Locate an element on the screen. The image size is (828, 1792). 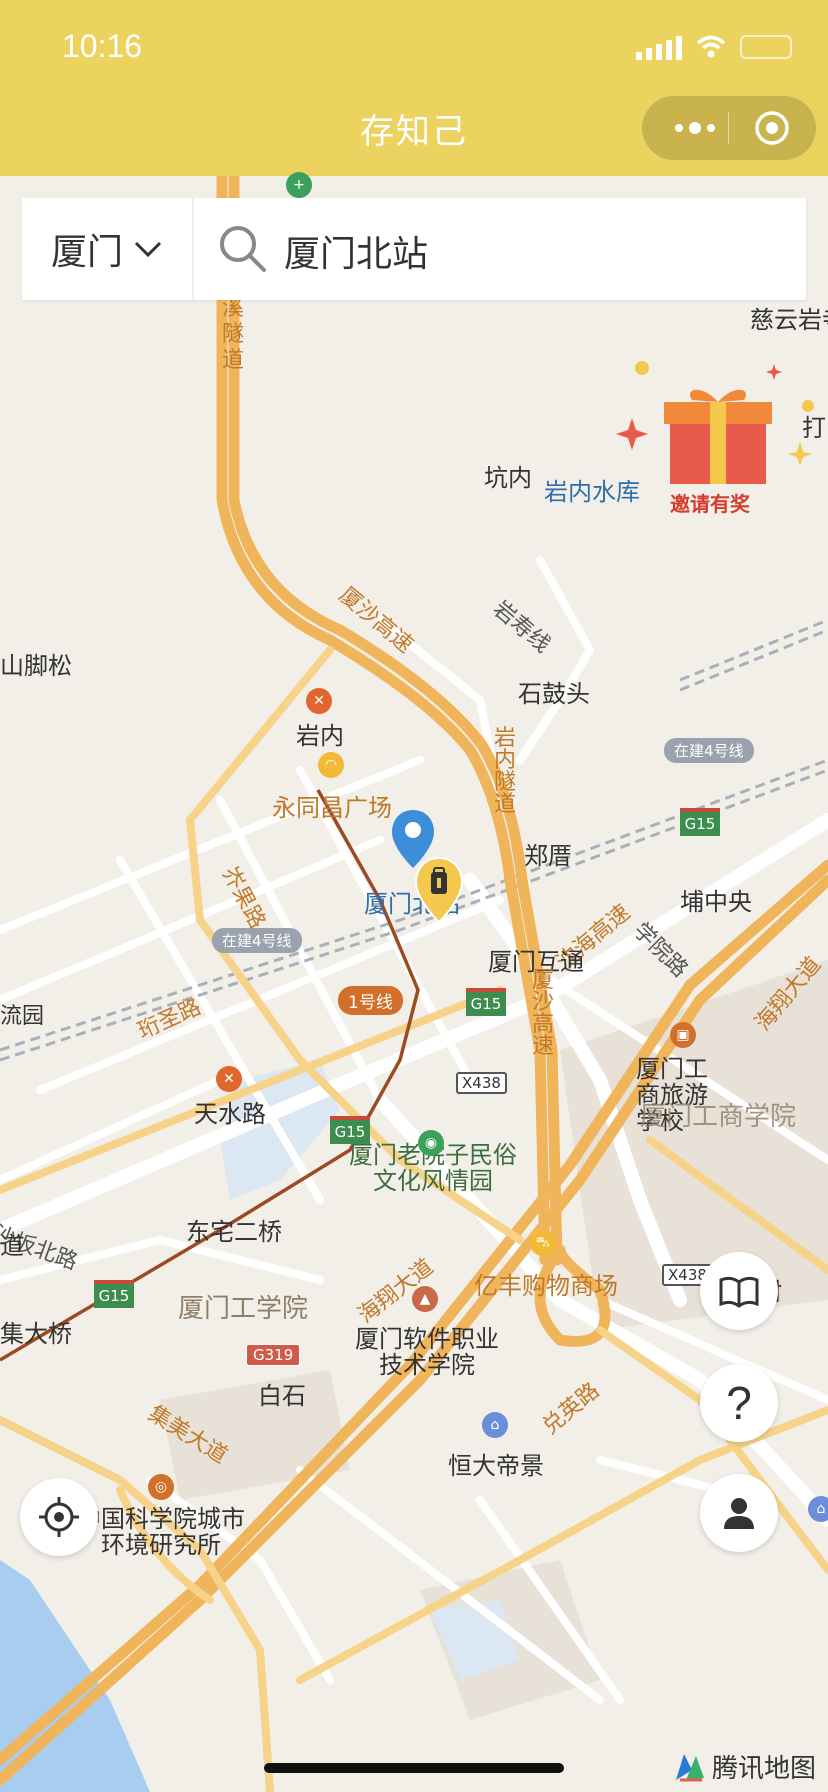
cellular-signal-icon is located at coordinates (659, 47).